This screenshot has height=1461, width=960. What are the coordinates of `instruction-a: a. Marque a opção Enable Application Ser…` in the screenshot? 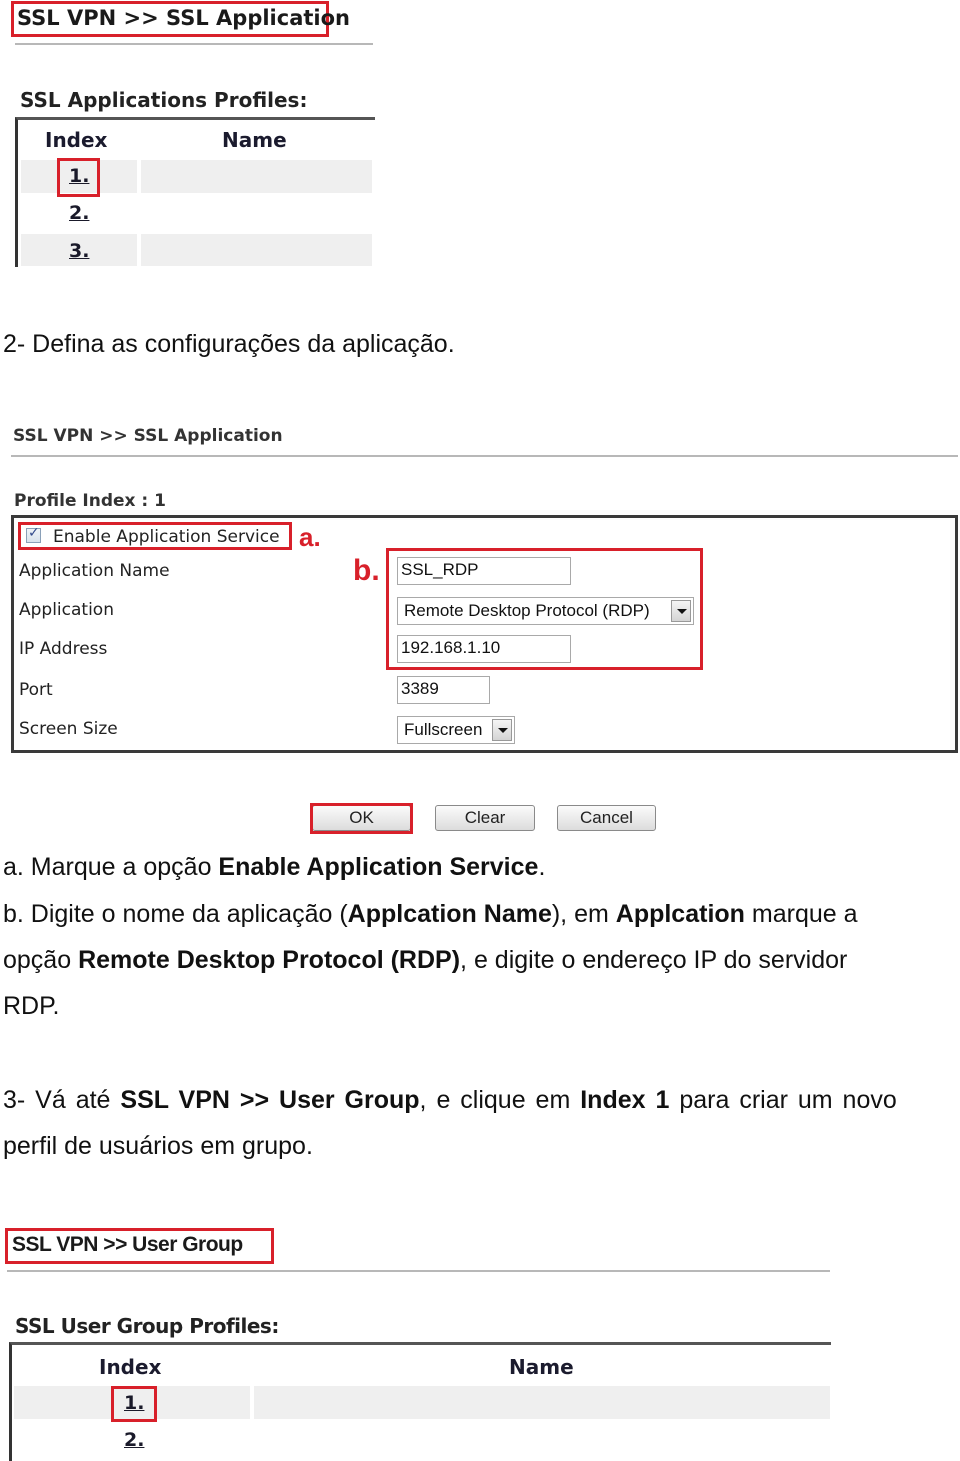 It's located at (274, 867).